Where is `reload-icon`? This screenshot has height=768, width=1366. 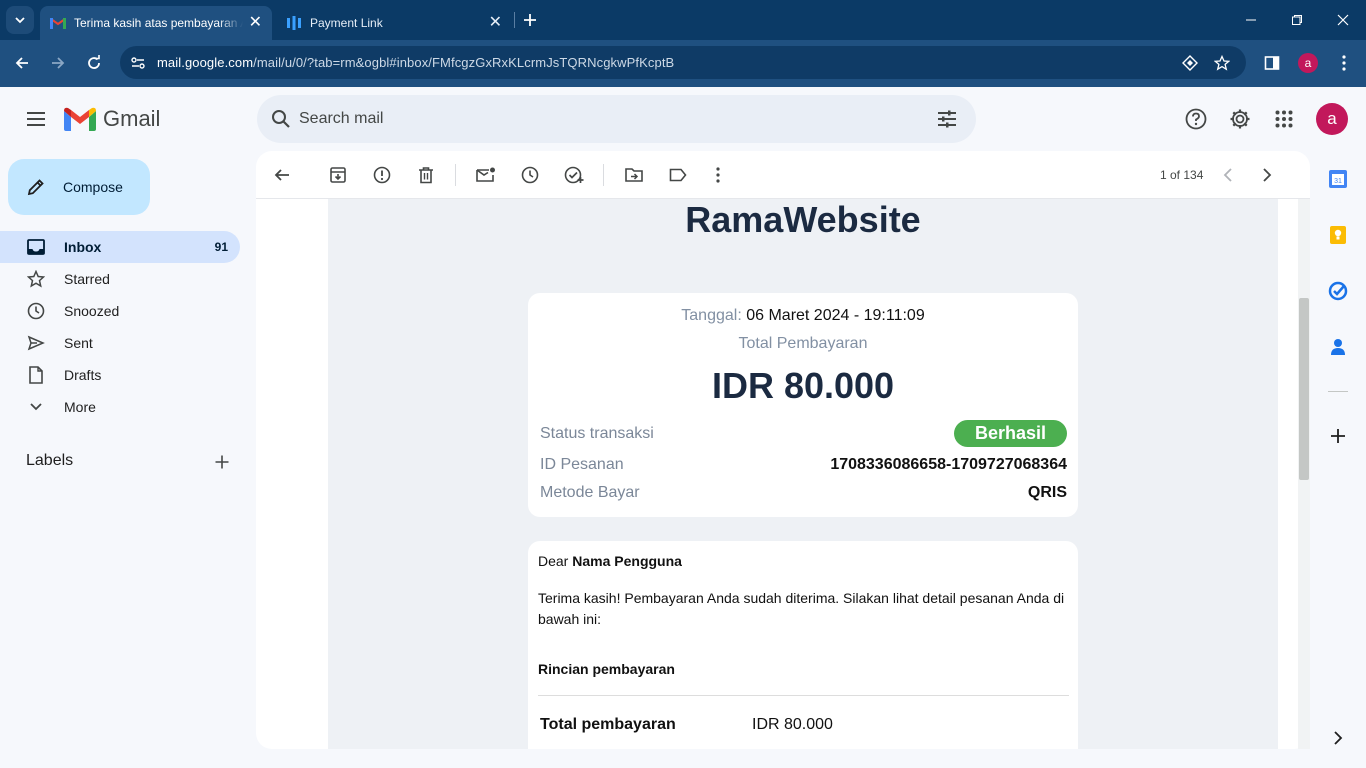 reload-icon is located at coordinates (94, 62).